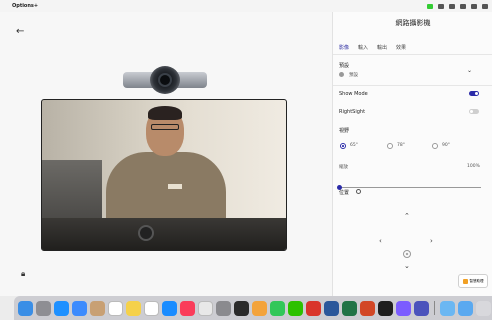  What do you see at coordinates (344, 193) in the screenshot?
I see `position-label: 位置` at bounding box center [344, 193].